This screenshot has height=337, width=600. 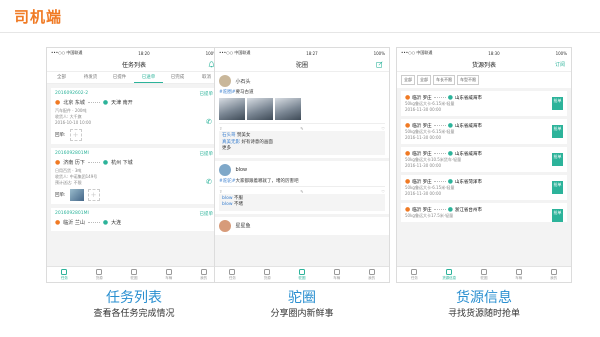 What do you see at coordinates (67, 52) in the screenshot?
I see `carrier-text: •••○○ 中国联通` at bounding box center [67, 52].